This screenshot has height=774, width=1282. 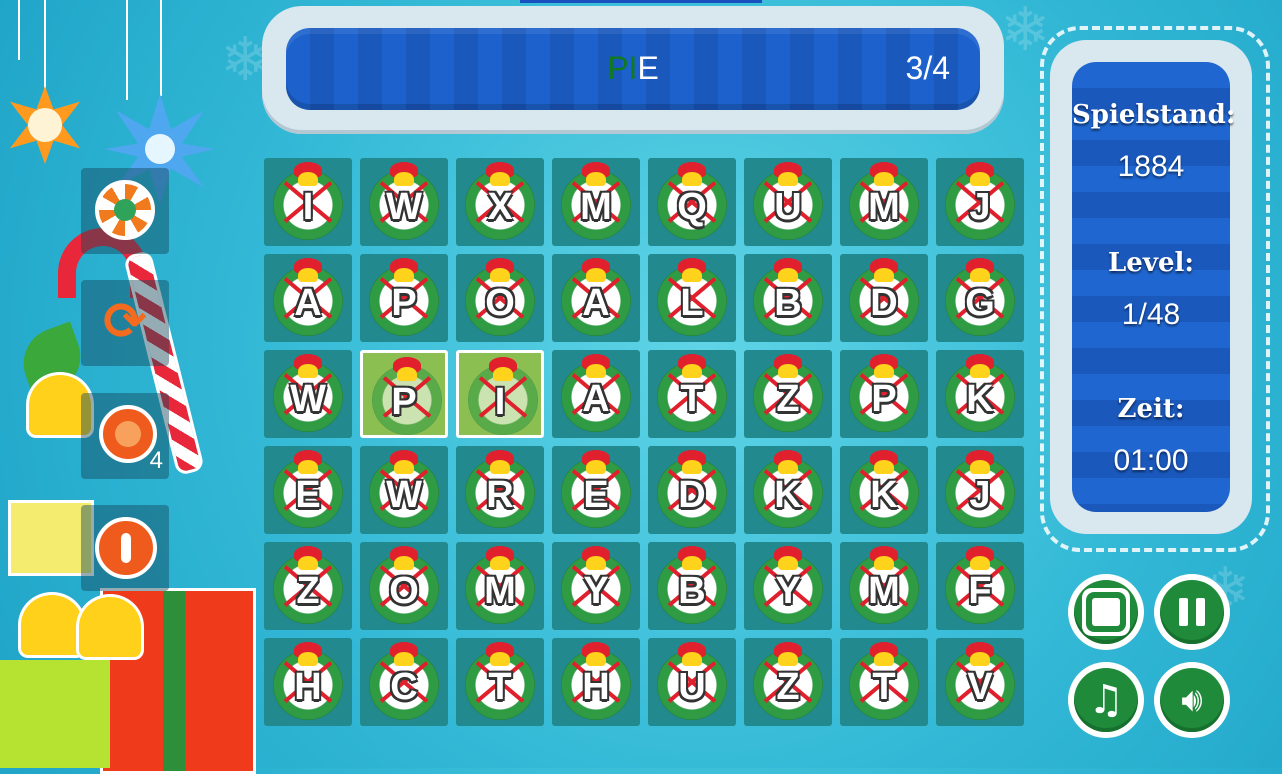 I want to click on sound-button: 🔊︎, so click(x=1192, y=700).